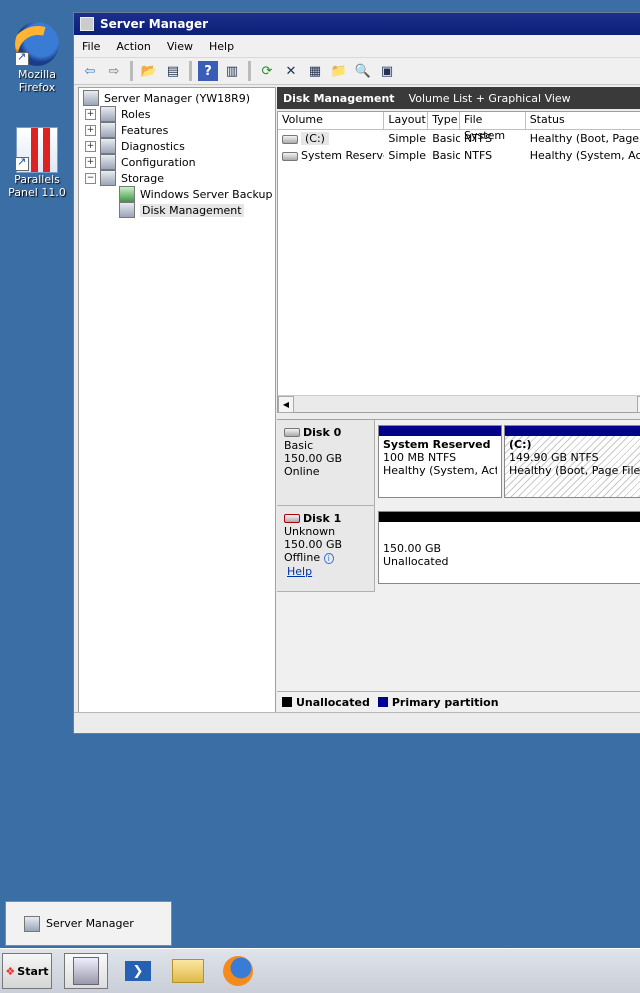  Describe the element at coordinates (333, 702) in the screenshot. I see `legend-unallocated: Unallocated` at that location.